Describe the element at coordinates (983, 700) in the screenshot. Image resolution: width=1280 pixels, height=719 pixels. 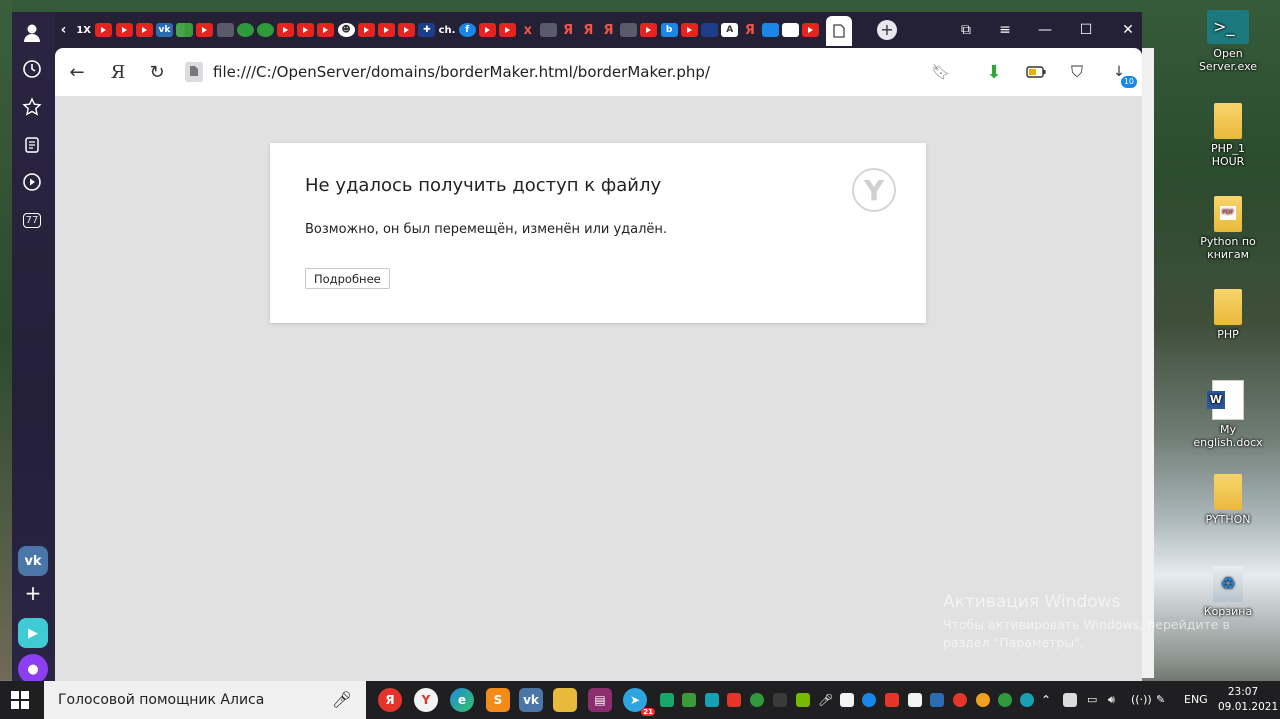
I see `tray-orange-icon` at that location.